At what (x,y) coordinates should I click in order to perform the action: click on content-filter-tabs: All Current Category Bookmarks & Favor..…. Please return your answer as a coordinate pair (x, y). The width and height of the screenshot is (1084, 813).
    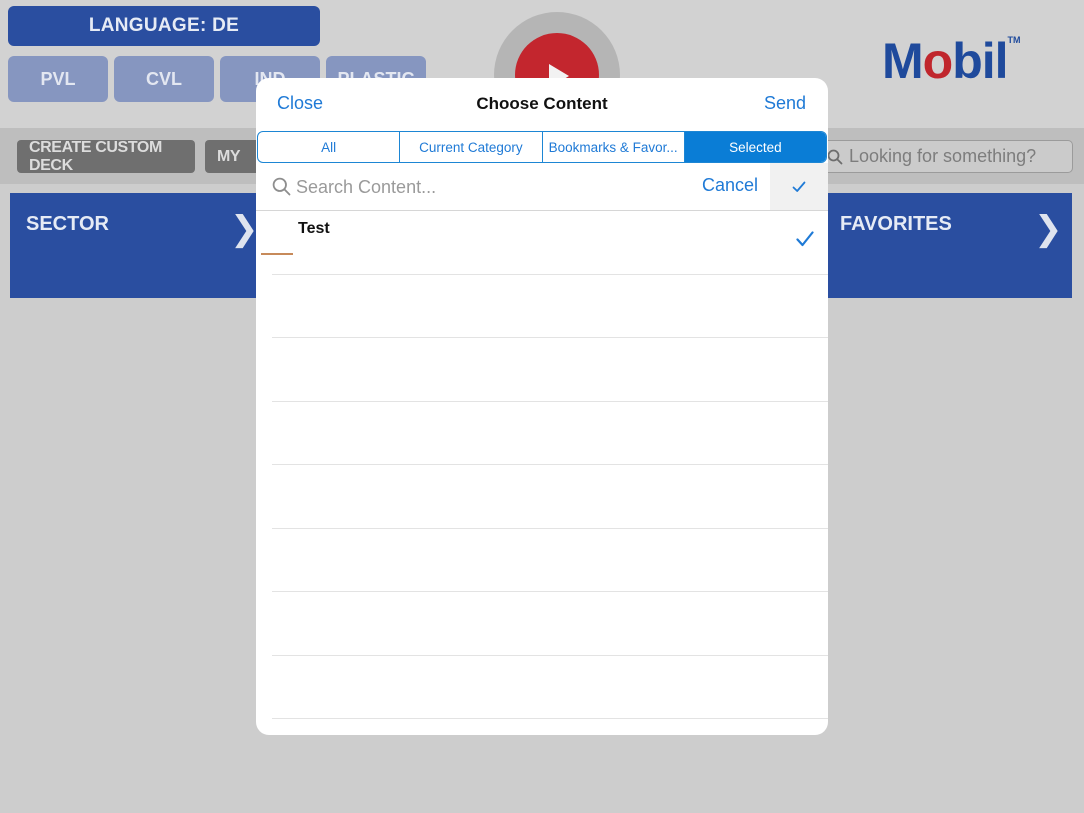
    Looking at the image, I should click on (542, 147).